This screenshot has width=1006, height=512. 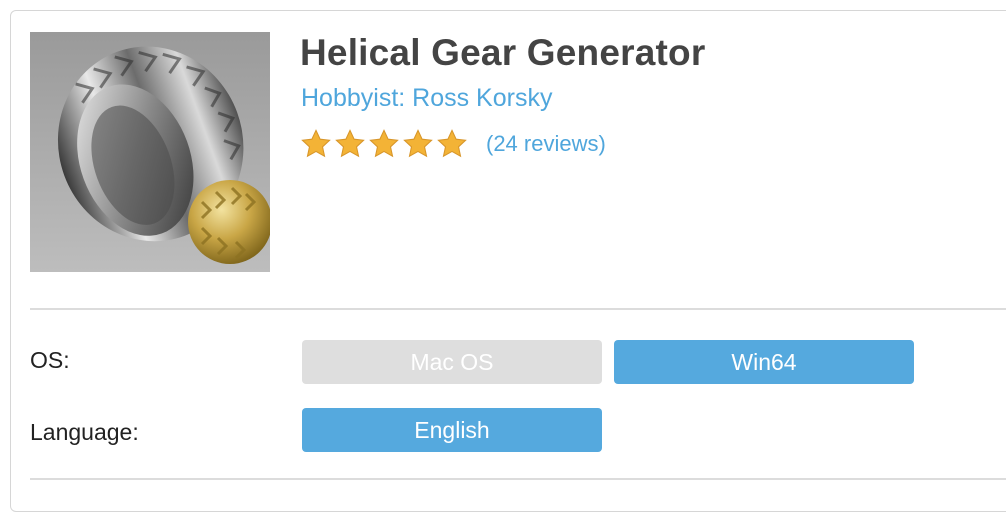 I want to click on star-rating, so click(x=384, y=144).